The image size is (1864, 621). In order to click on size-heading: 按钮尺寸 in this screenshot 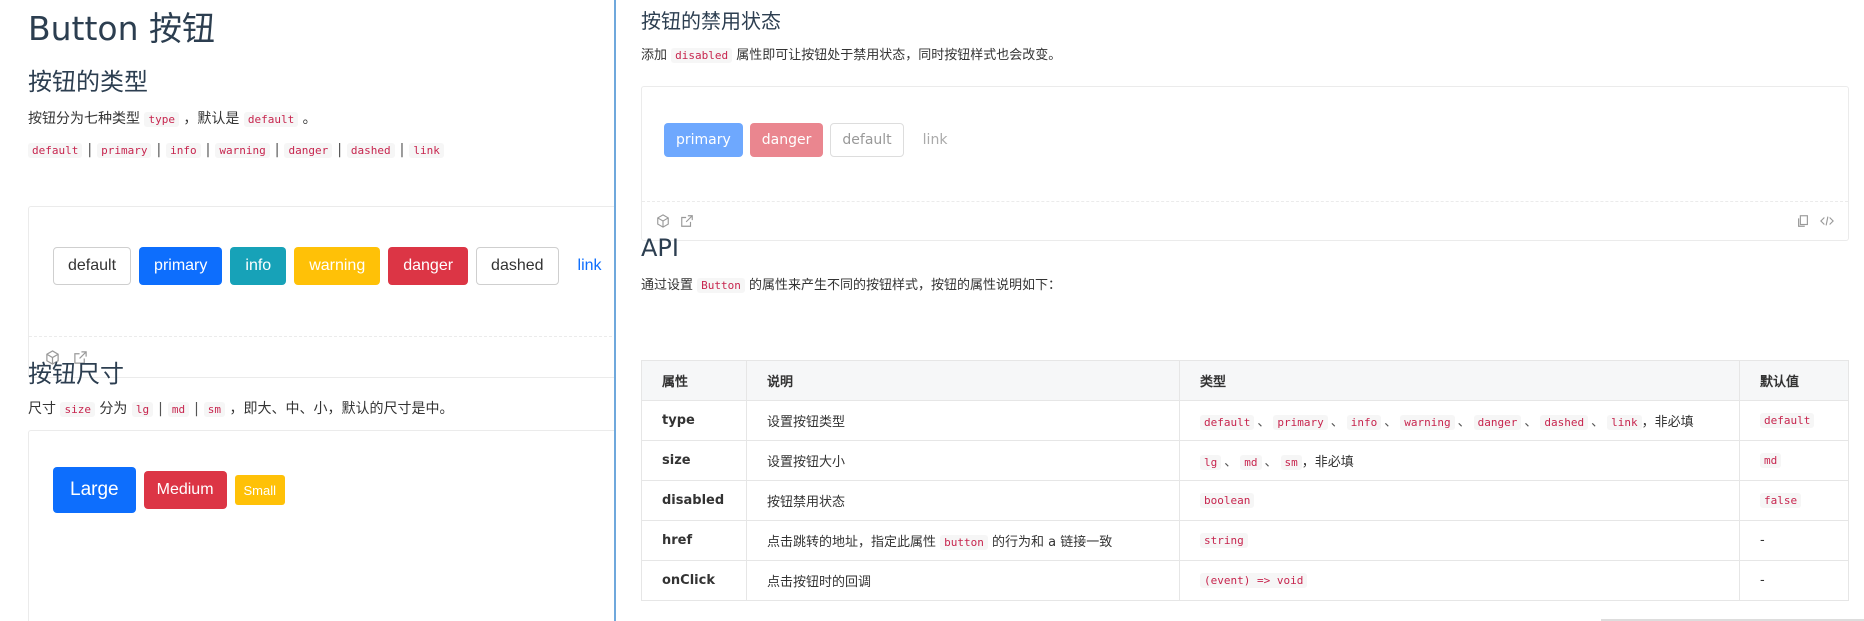, I will do `click(76, 374)`.